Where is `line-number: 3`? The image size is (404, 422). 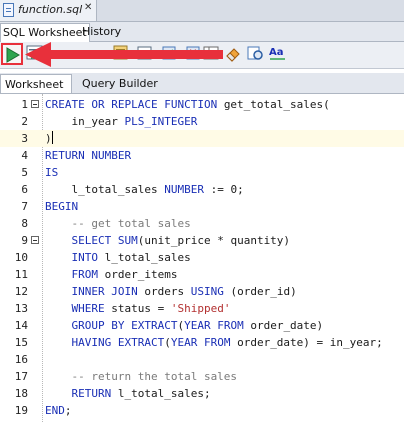 line-number: 3 is located at coordinates (24, 138).